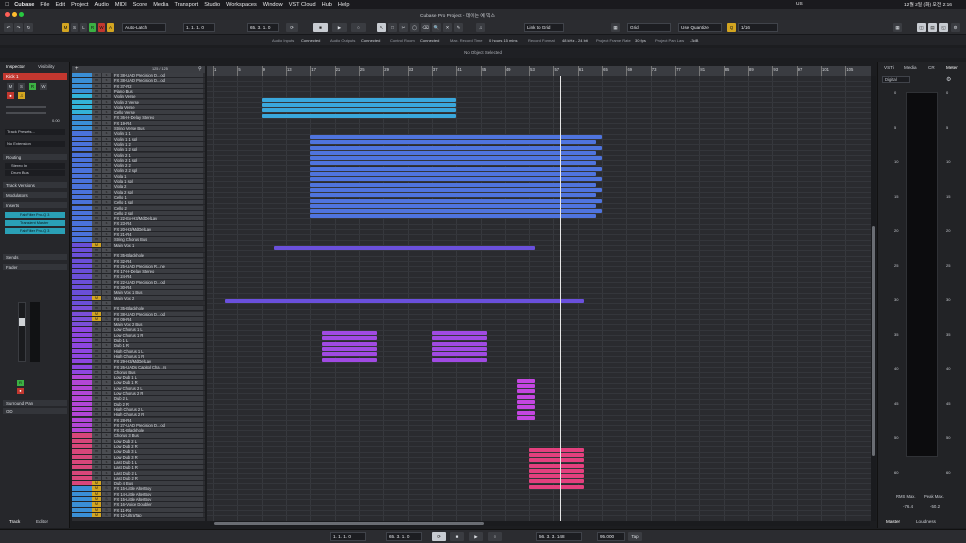  What do you see at coordinates (140, 5) in the screenshot?
I see `menu-score: Score` at bounding box center [140, 5].